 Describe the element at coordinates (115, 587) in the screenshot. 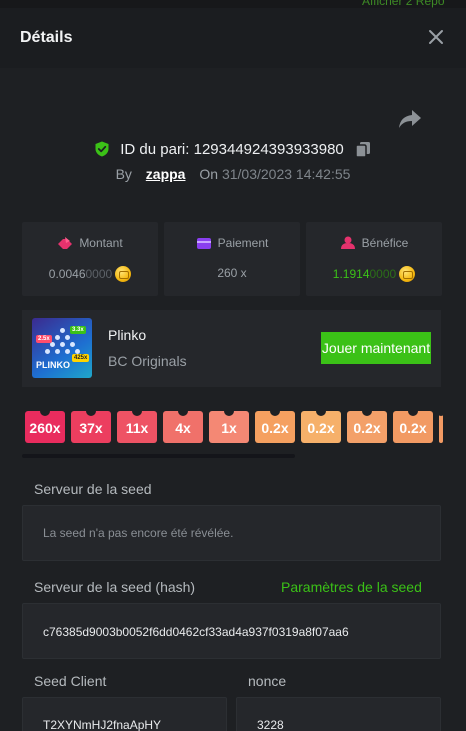

I see `server-seed-hash-label: Serveur de la seed (hash)` at that location.